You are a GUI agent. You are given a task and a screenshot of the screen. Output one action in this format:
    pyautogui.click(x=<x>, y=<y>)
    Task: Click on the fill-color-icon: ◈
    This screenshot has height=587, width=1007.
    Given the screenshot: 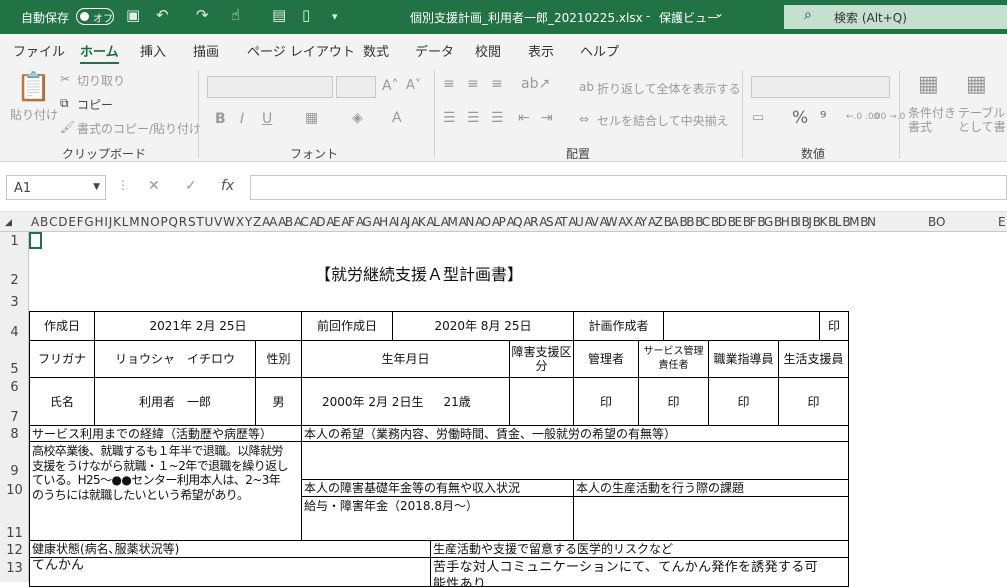 What is the action you would take?
    pyautogui.click(x=357, y=118)
    